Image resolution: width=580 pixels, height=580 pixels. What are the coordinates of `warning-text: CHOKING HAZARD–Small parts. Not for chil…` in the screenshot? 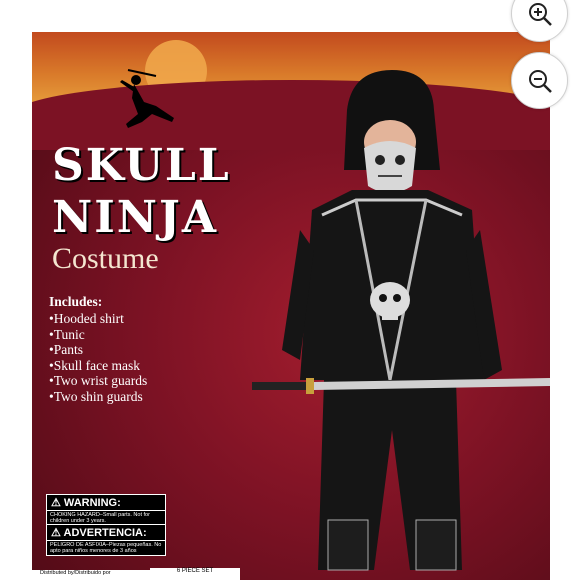 It's located at (100, 518).